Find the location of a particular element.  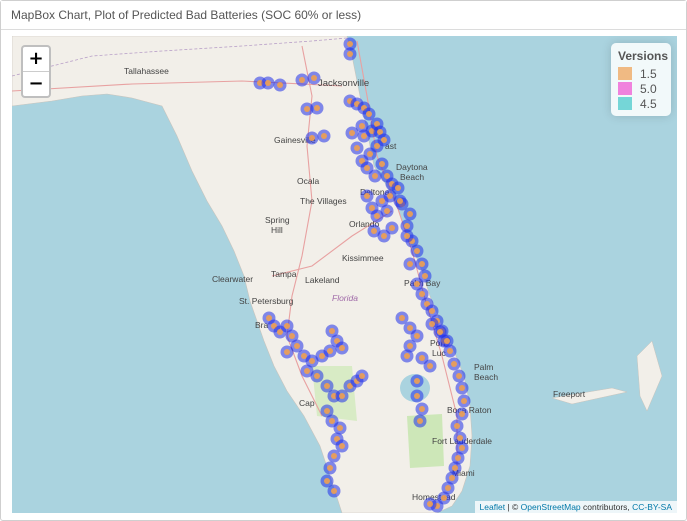

city-label: The Villages is located at coordinates (323, 201).